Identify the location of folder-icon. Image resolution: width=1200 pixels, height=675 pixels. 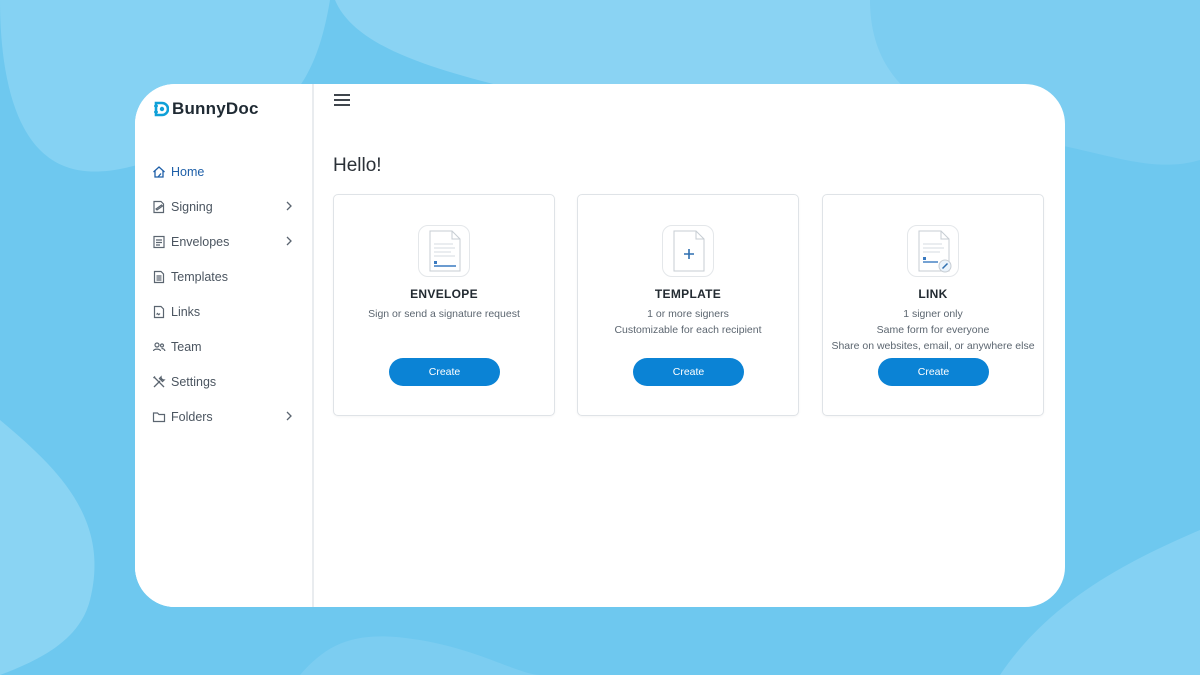
(159, 417).